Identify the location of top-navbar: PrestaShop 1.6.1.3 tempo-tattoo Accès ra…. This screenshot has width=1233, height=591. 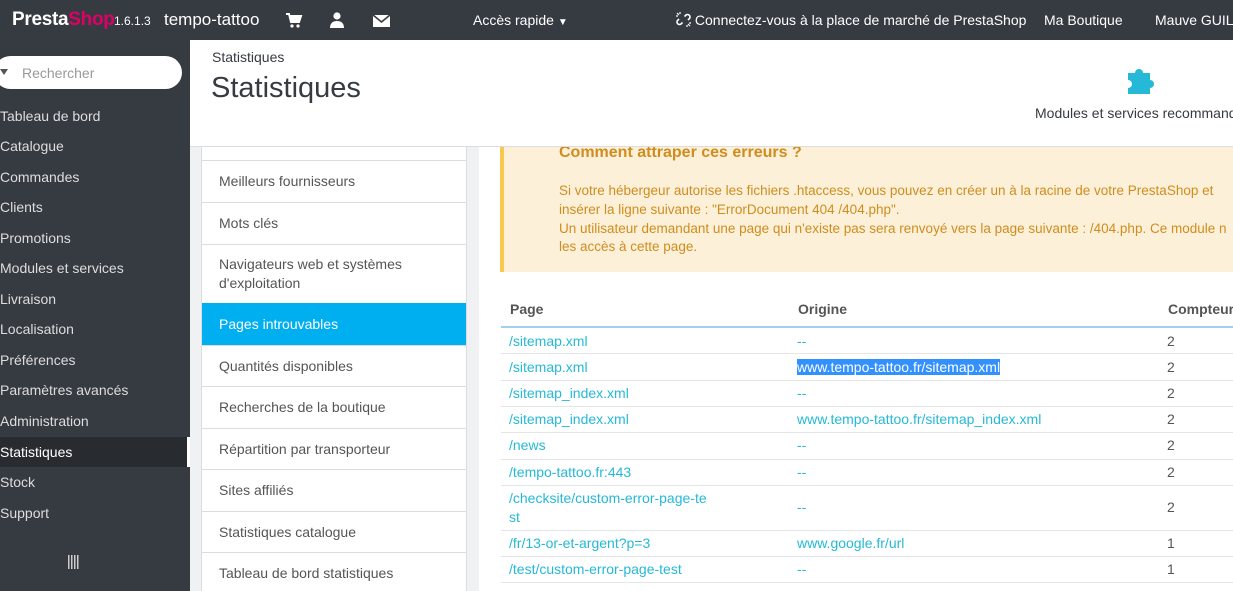
(616, 20).